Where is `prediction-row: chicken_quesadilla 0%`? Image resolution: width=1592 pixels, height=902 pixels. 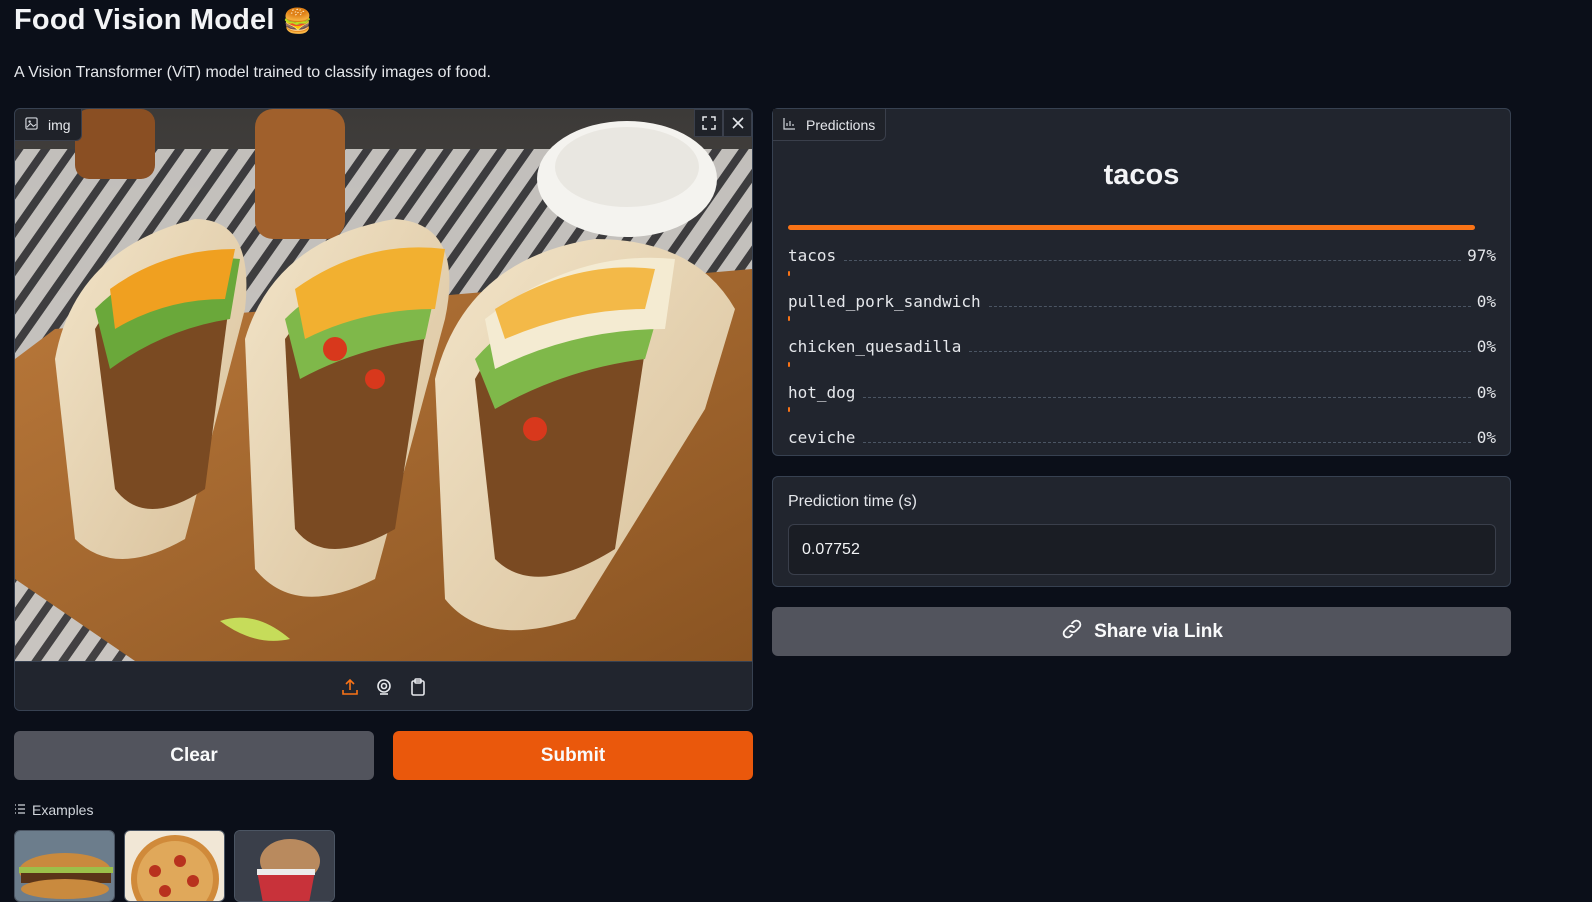 prediction-row: chicken_quesadilla 0% is located at coordinates (1142, 339).